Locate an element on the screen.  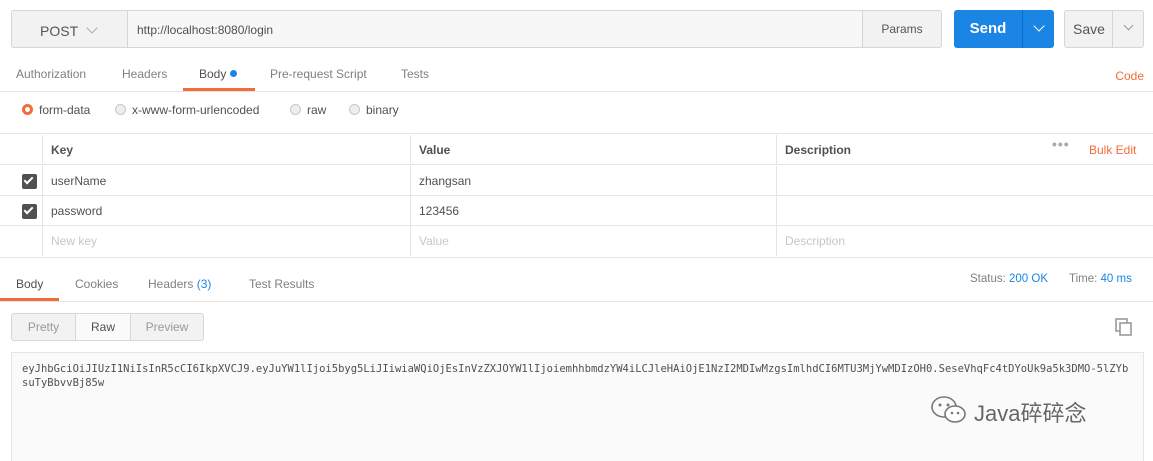
response-tab-headers-label: Headers is located at coordinates (171, 284).